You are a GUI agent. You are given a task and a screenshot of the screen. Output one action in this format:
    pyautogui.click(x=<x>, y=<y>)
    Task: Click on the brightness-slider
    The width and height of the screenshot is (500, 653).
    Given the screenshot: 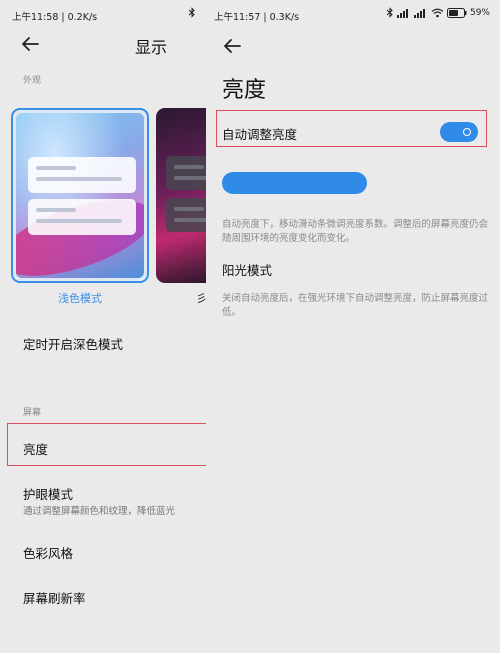 What is the action you would take?
    pyautogui.click(x=294, y=183)
    